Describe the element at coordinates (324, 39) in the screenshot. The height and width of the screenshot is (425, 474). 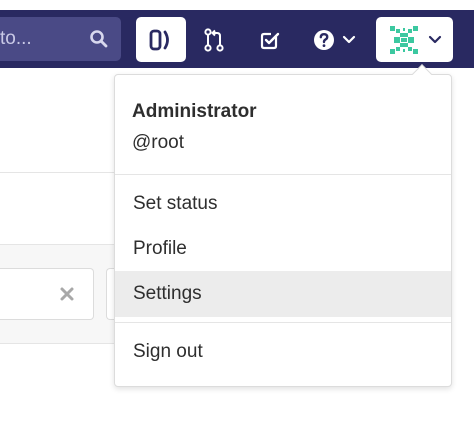
I see `help-icon` at that location.